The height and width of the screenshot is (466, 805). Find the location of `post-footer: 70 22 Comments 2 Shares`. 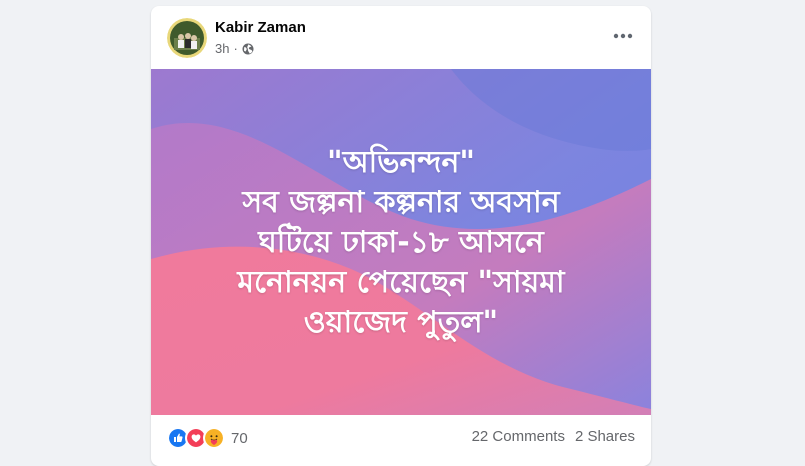

post-footer: 70 22 Comments 2 Shares is located at coordinates (401, 437).